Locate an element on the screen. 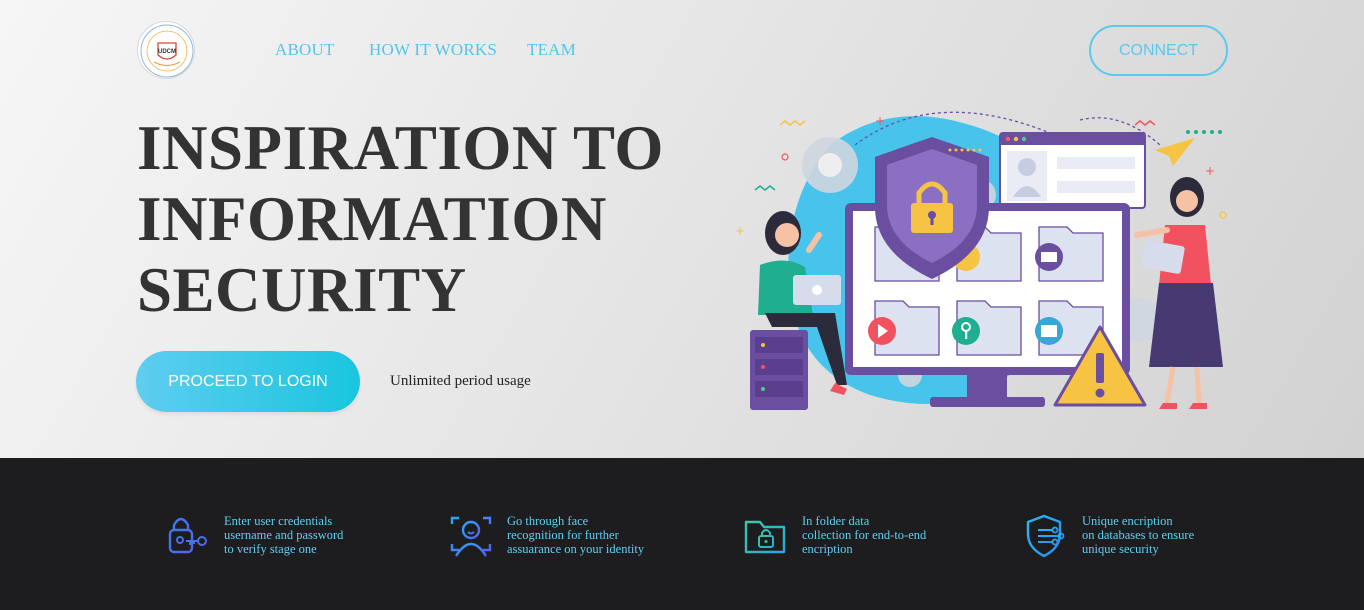 The width and height of the screenshot is (1364, 610). headline-line-1: INSPIRATION TO is located at coordinates (400, 148).